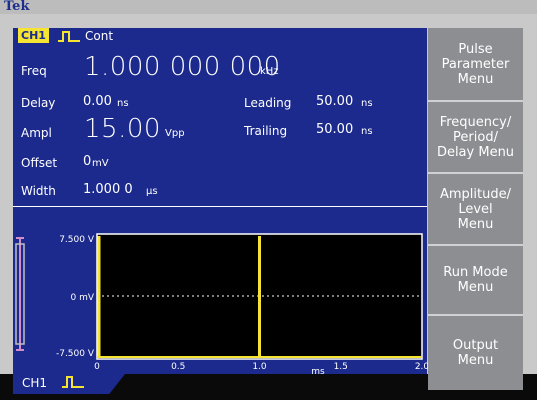 The width and height of the screenshot is (537, 400). Describe the element at coordinates (17, 7) in the screenshot. I see `brand-logo: Tek` at that location.